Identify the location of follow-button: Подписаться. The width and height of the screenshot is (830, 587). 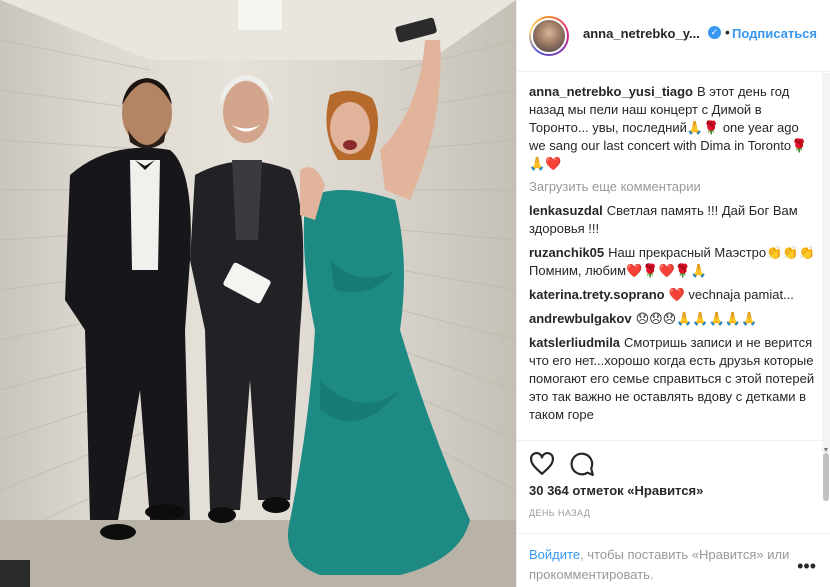
(774, 33).